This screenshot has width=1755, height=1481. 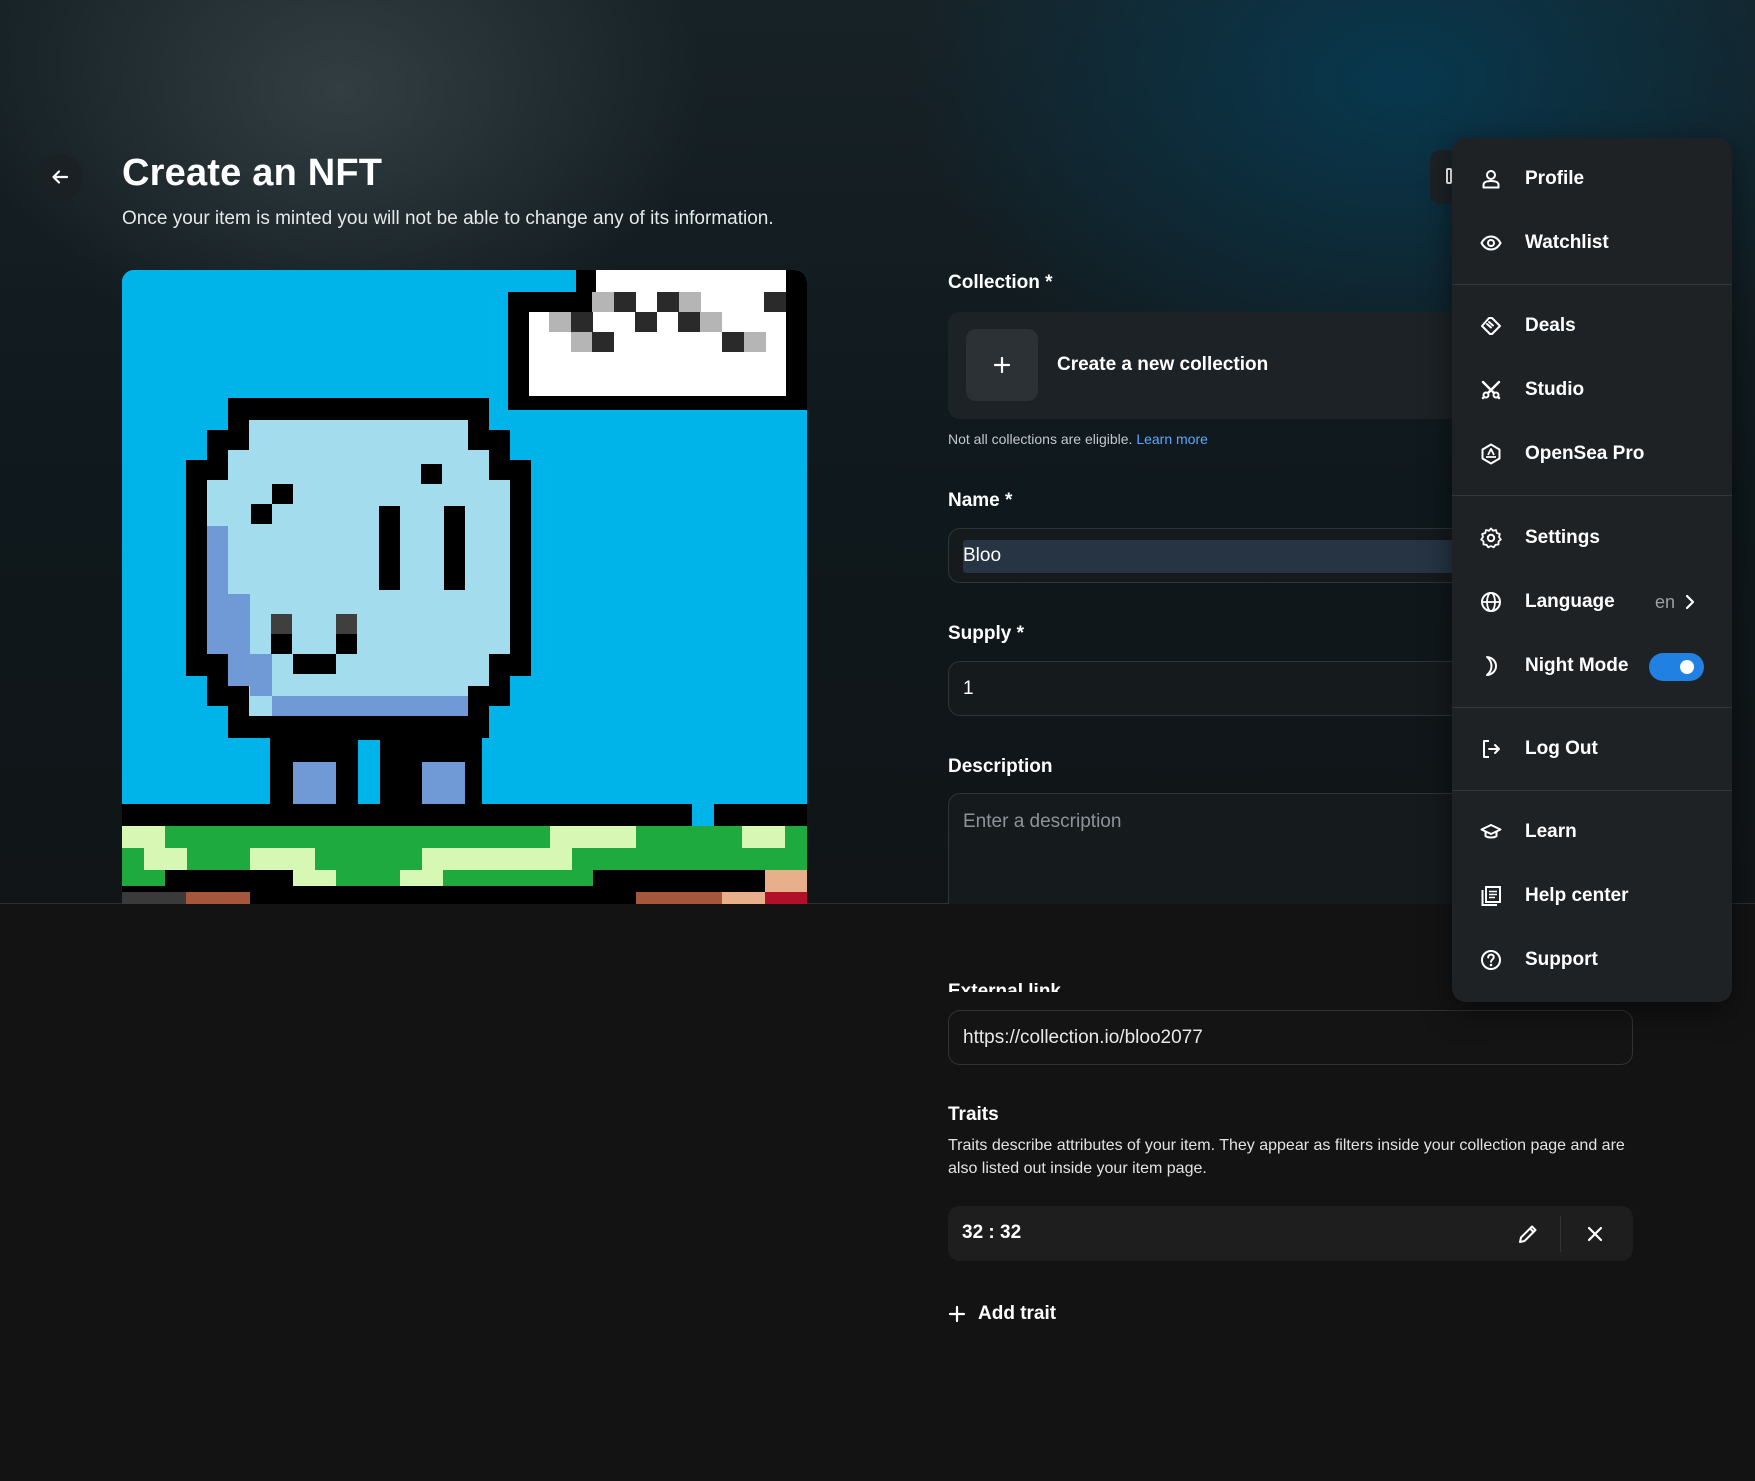 I want to click on menu-item-learn: Learn, so click(x=1592, y=832).